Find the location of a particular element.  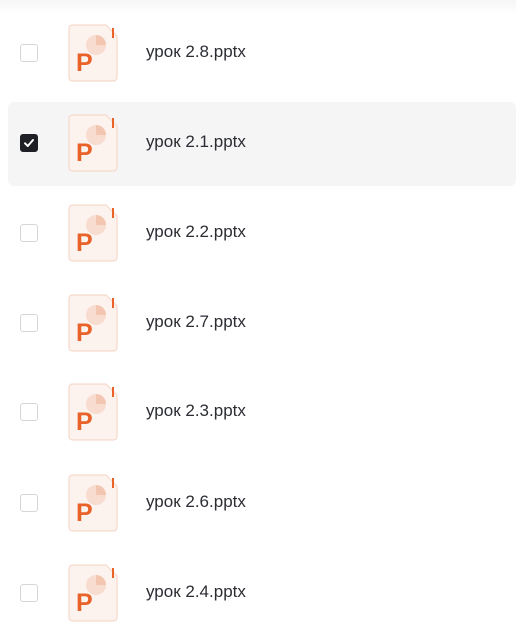

file-name: урок 2.6.pptx is located at coordinates (196, 501).